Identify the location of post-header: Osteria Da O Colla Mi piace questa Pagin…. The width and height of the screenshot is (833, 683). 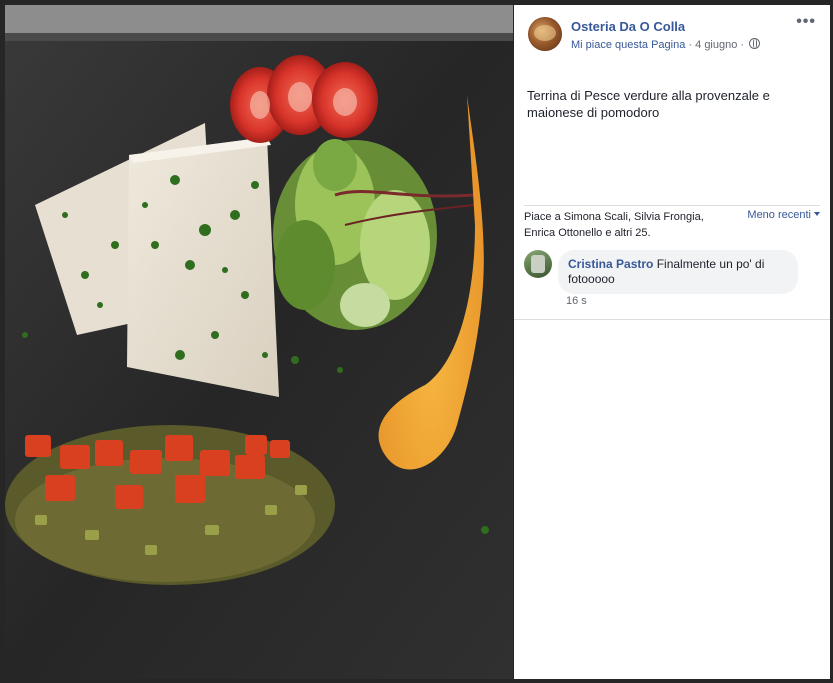
(672, 36).